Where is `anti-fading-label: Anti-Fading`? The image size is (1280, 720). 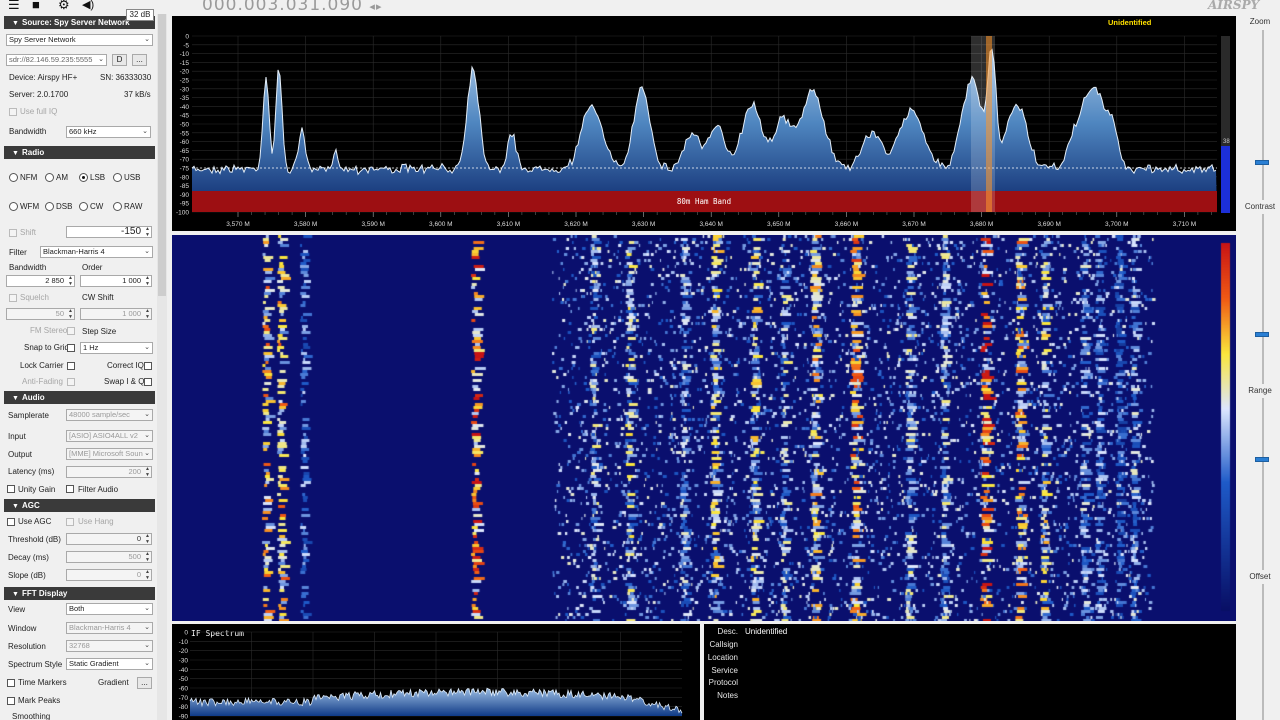
anti-fading-label: Anti-Fading is located at coordinates (42, 381).